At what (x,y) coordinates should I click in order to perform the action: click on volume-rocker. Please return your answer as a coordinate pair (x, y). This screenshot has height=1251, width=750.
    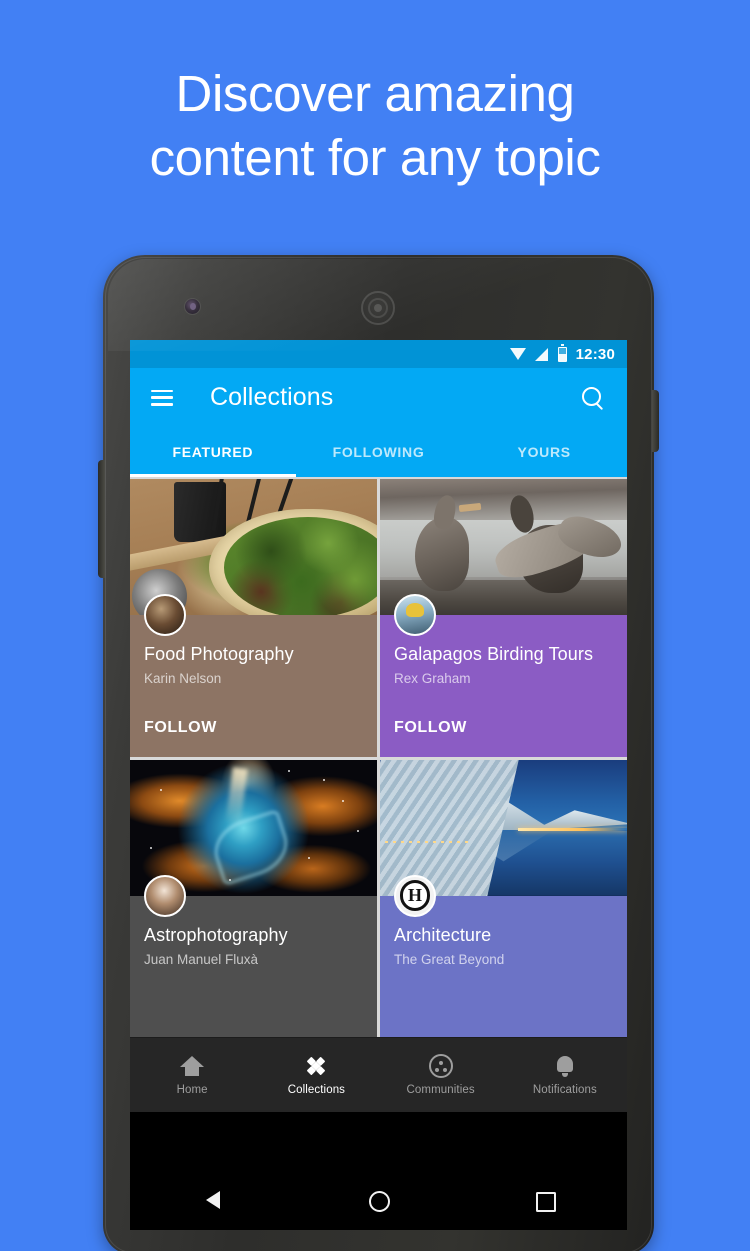
    Looking at the image, I should click on (101, 519).